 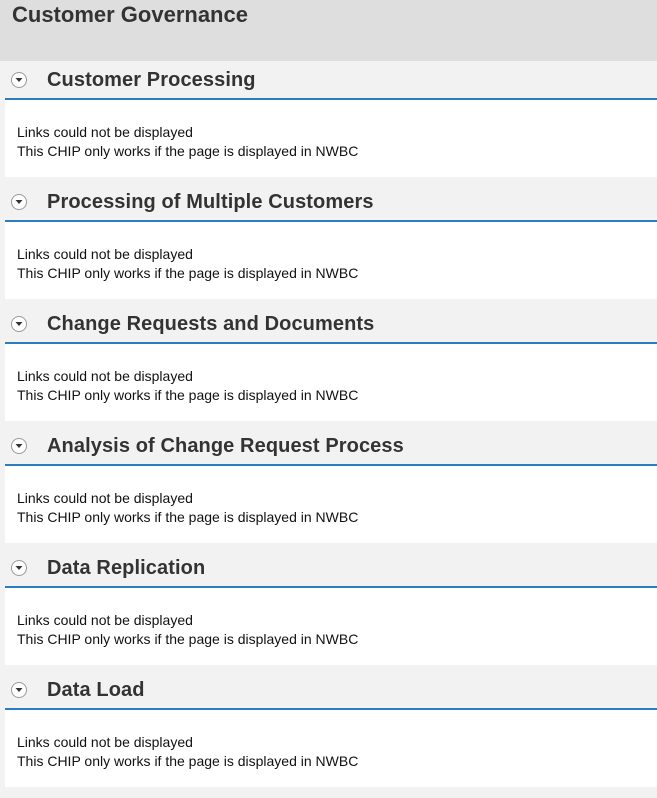 What do you see at coordinates (130, 14) in the screenshot?
I see `page-title: Customer Governance` at bounding box center [130, 14].